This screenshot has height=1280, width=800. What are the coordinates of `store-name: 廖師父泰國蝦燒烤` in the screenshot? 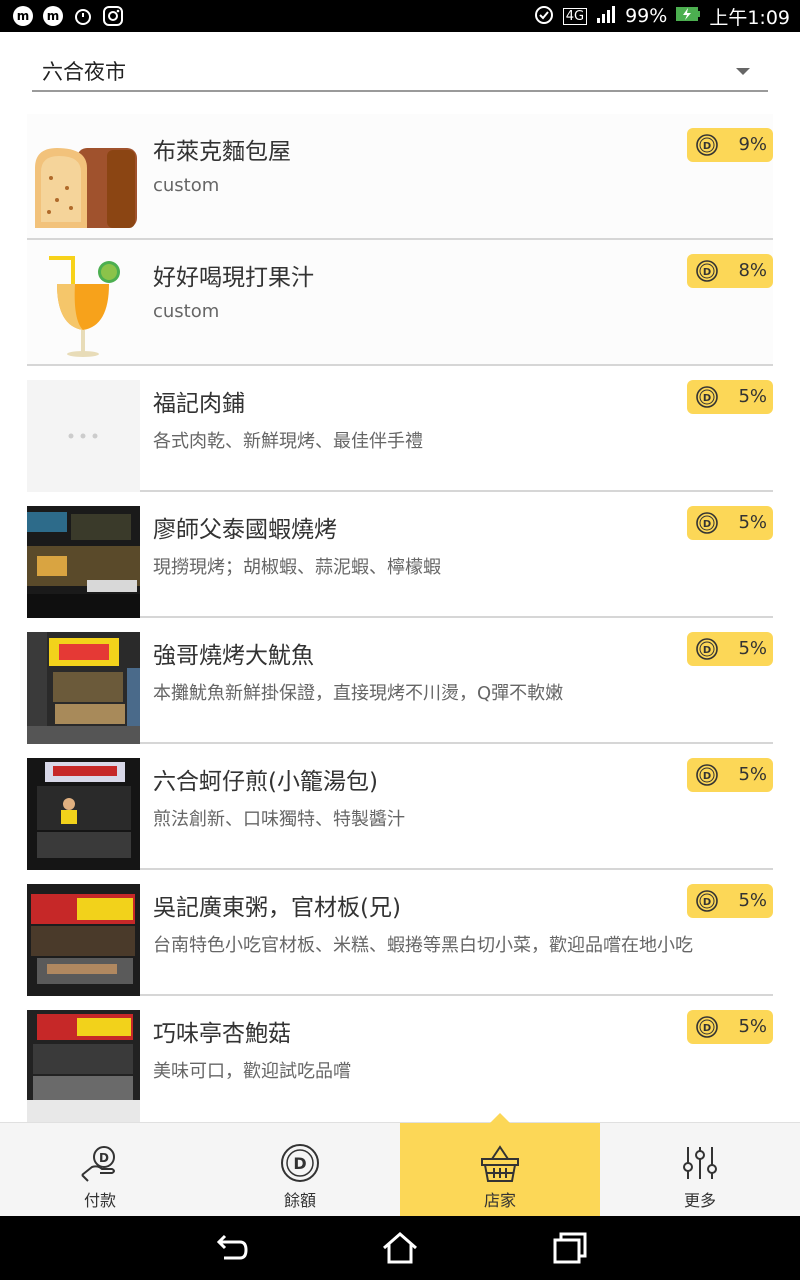 It's located at (245, 530).